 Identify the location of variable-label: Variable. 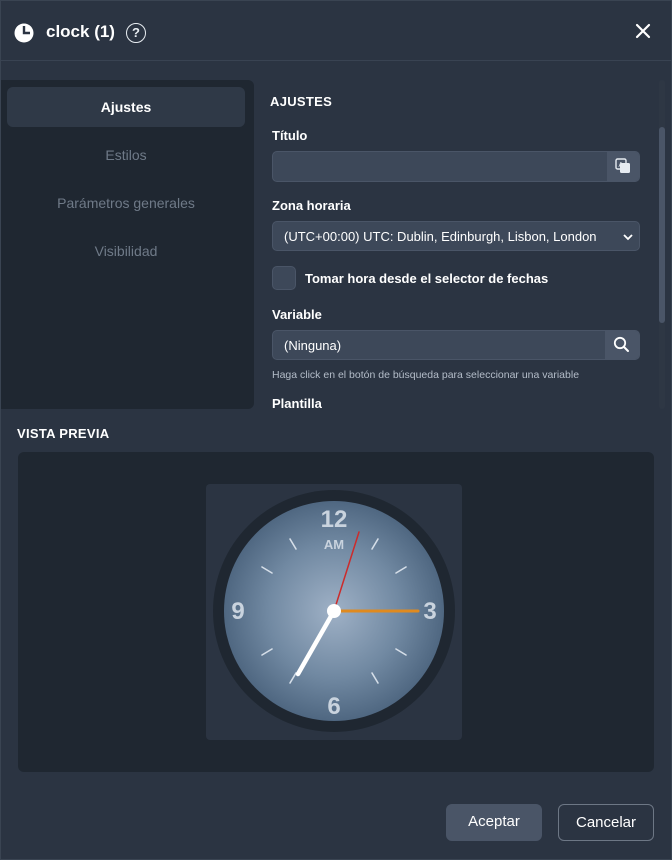
(297, 314).